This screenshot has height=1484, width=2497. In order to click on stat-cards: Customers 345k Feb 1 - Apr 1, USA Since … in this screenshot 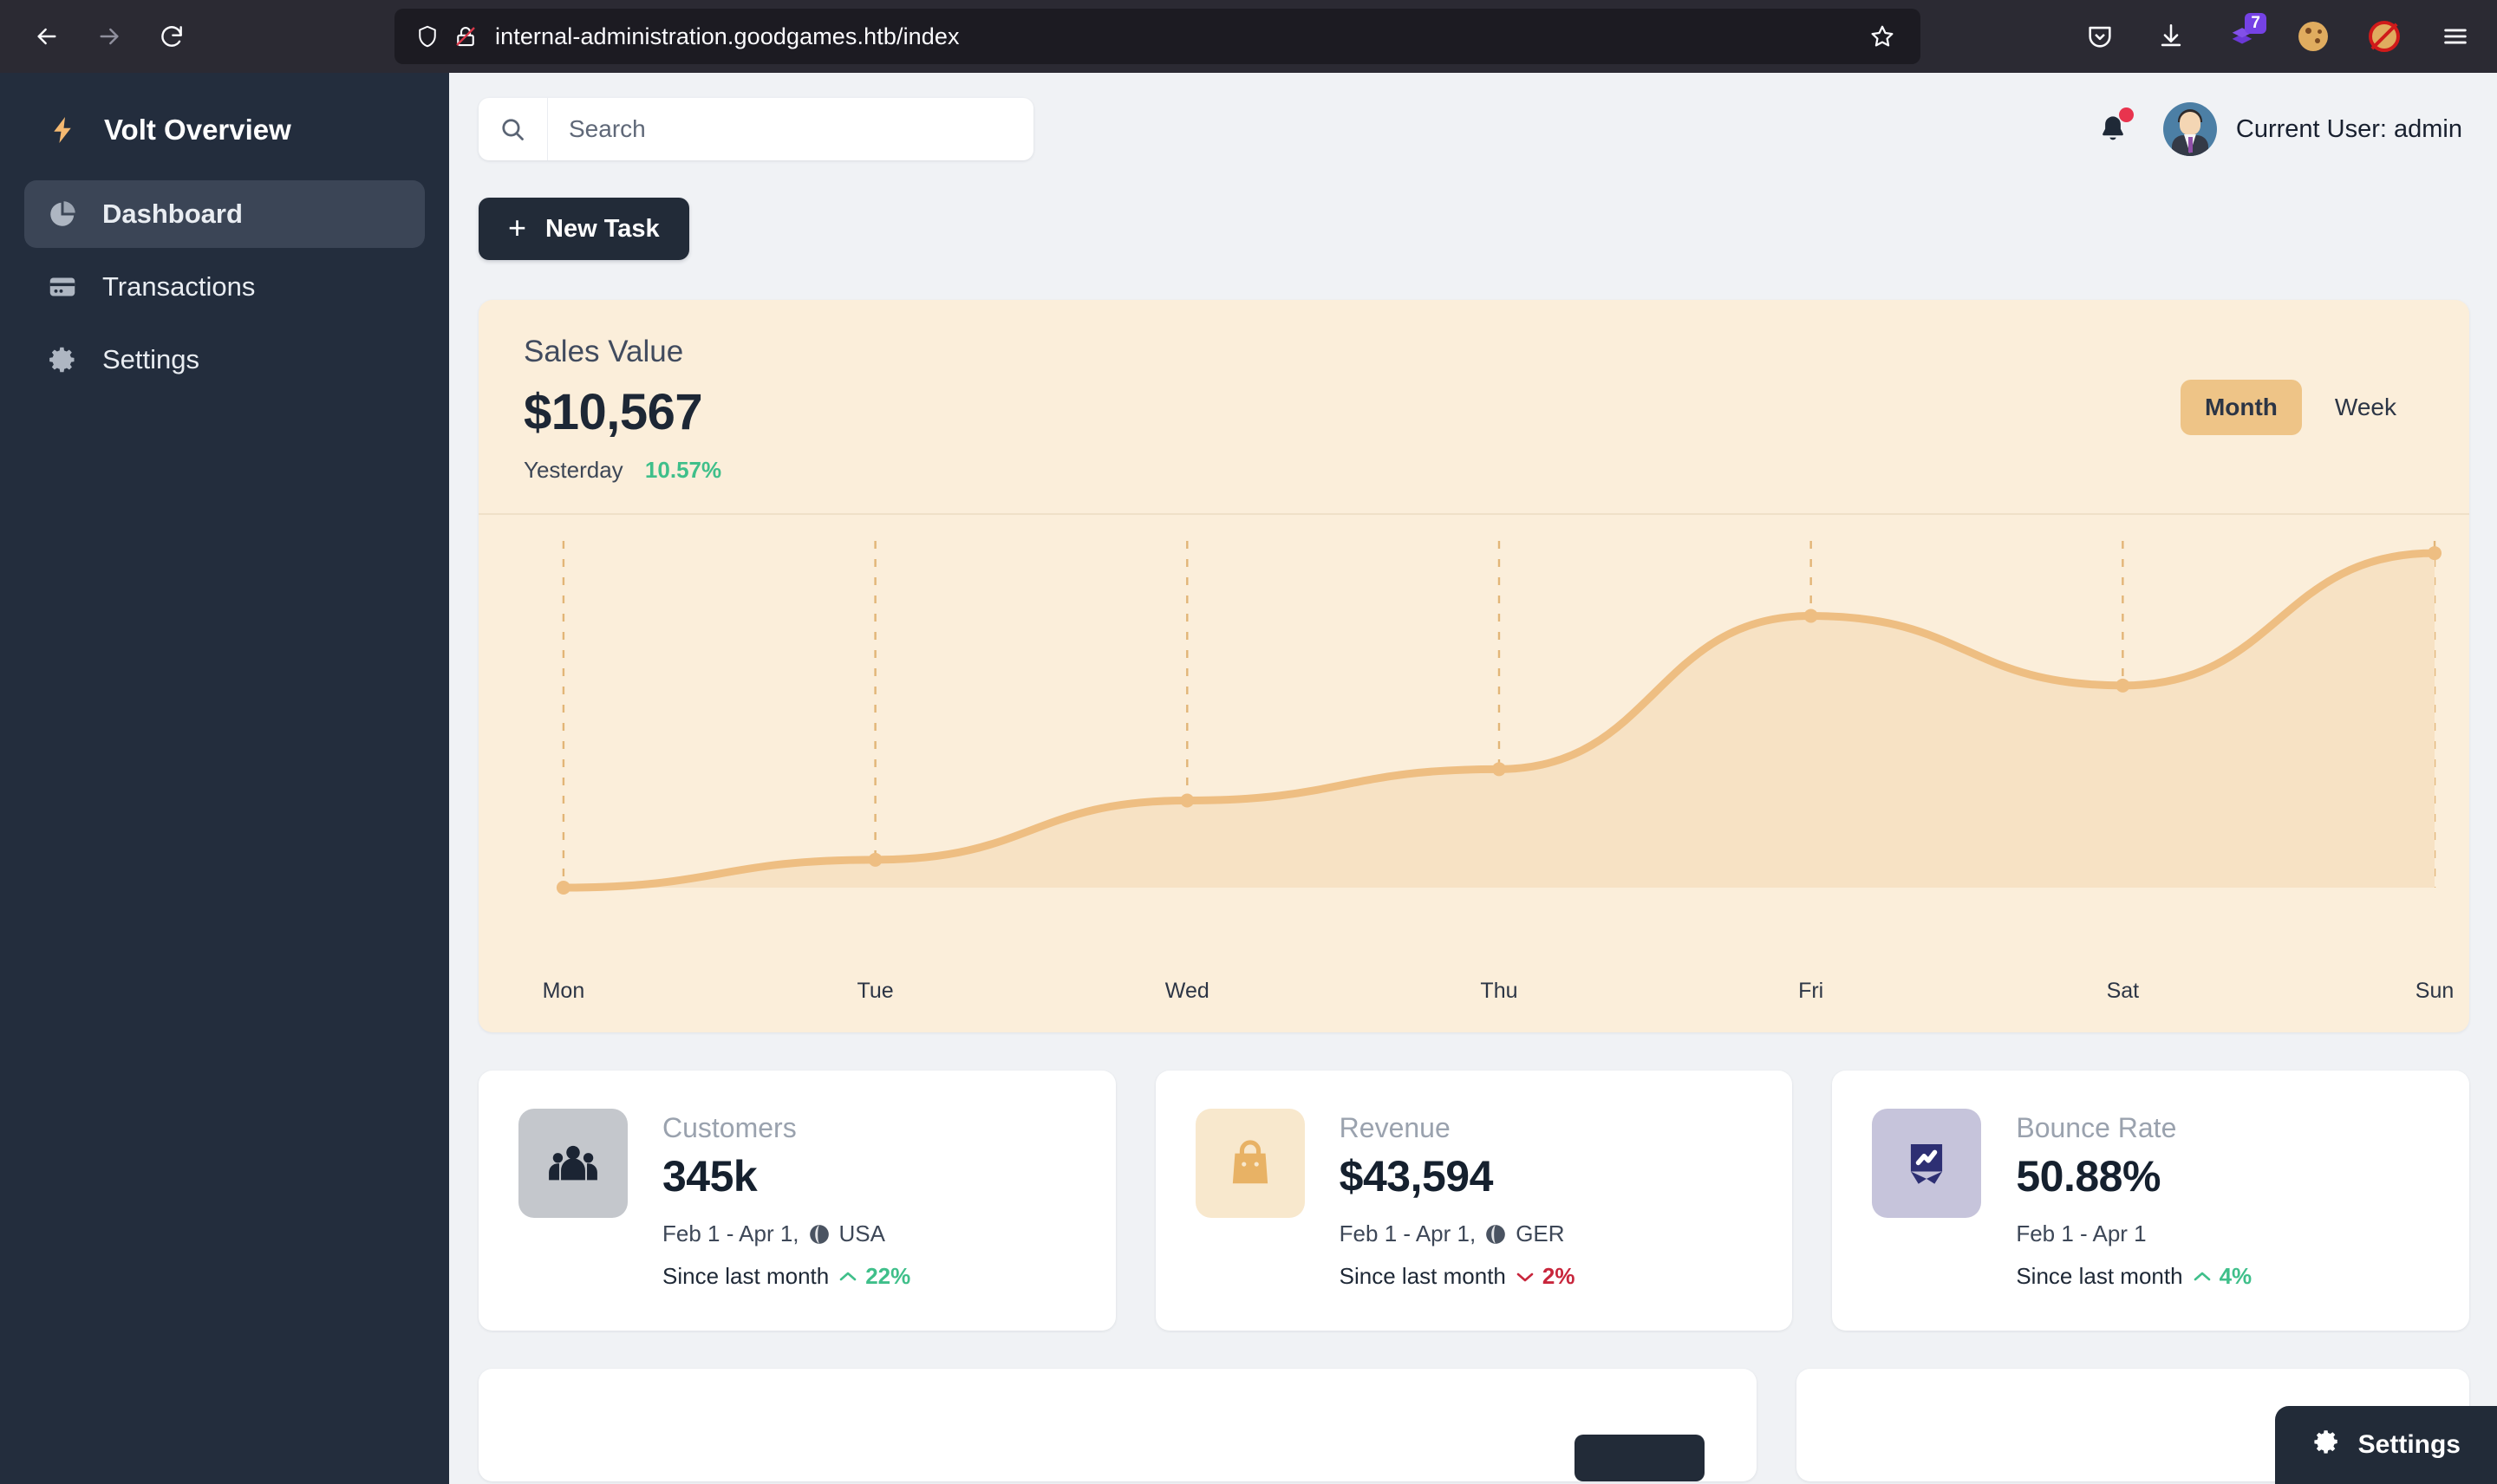, I will do `click(1474, 1201)`.